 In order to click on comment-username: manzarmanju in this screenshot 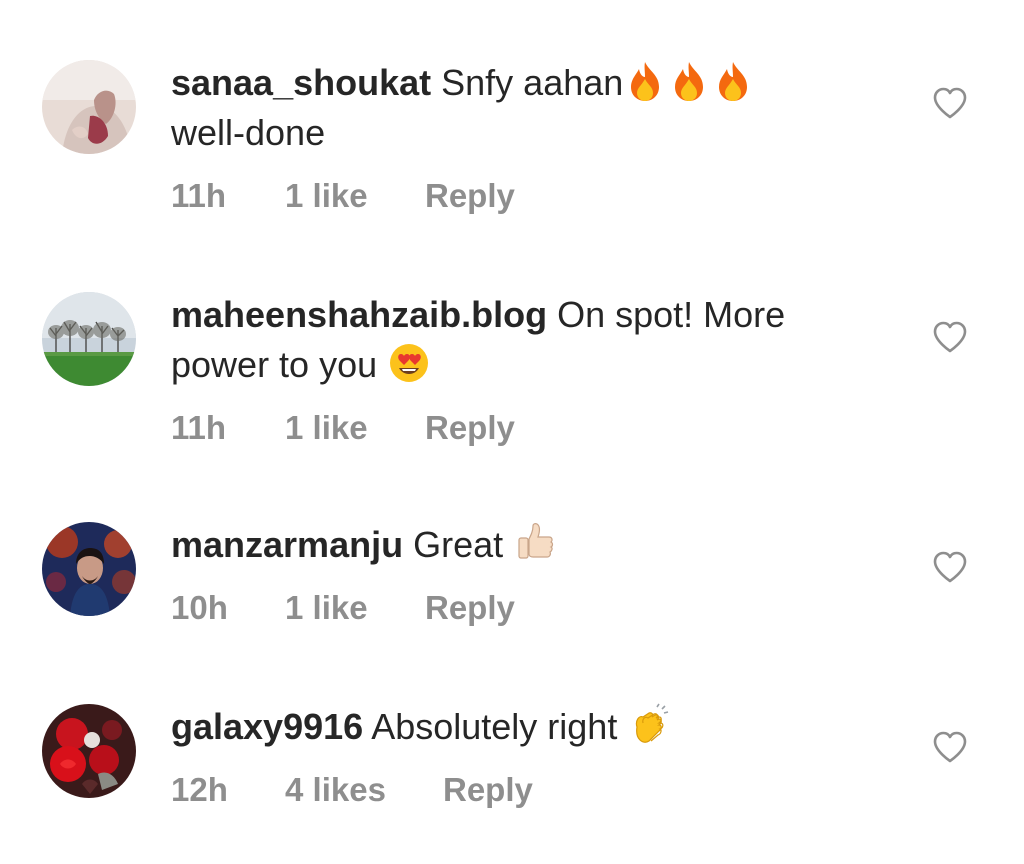, I will do `click(287, 544)`.